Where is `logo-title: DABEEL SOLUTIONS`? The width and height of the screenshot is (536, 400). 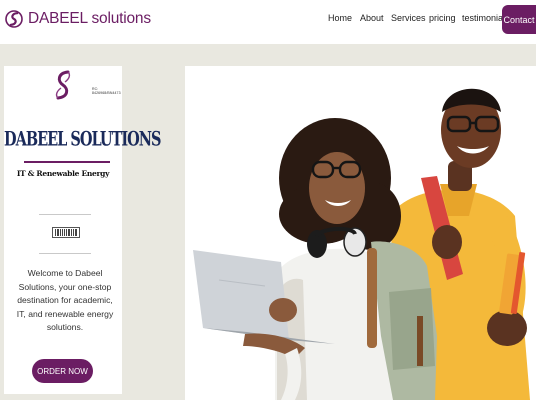
logo-title: DABEEL SOLUTIONS is located at coordinates (83, 139).